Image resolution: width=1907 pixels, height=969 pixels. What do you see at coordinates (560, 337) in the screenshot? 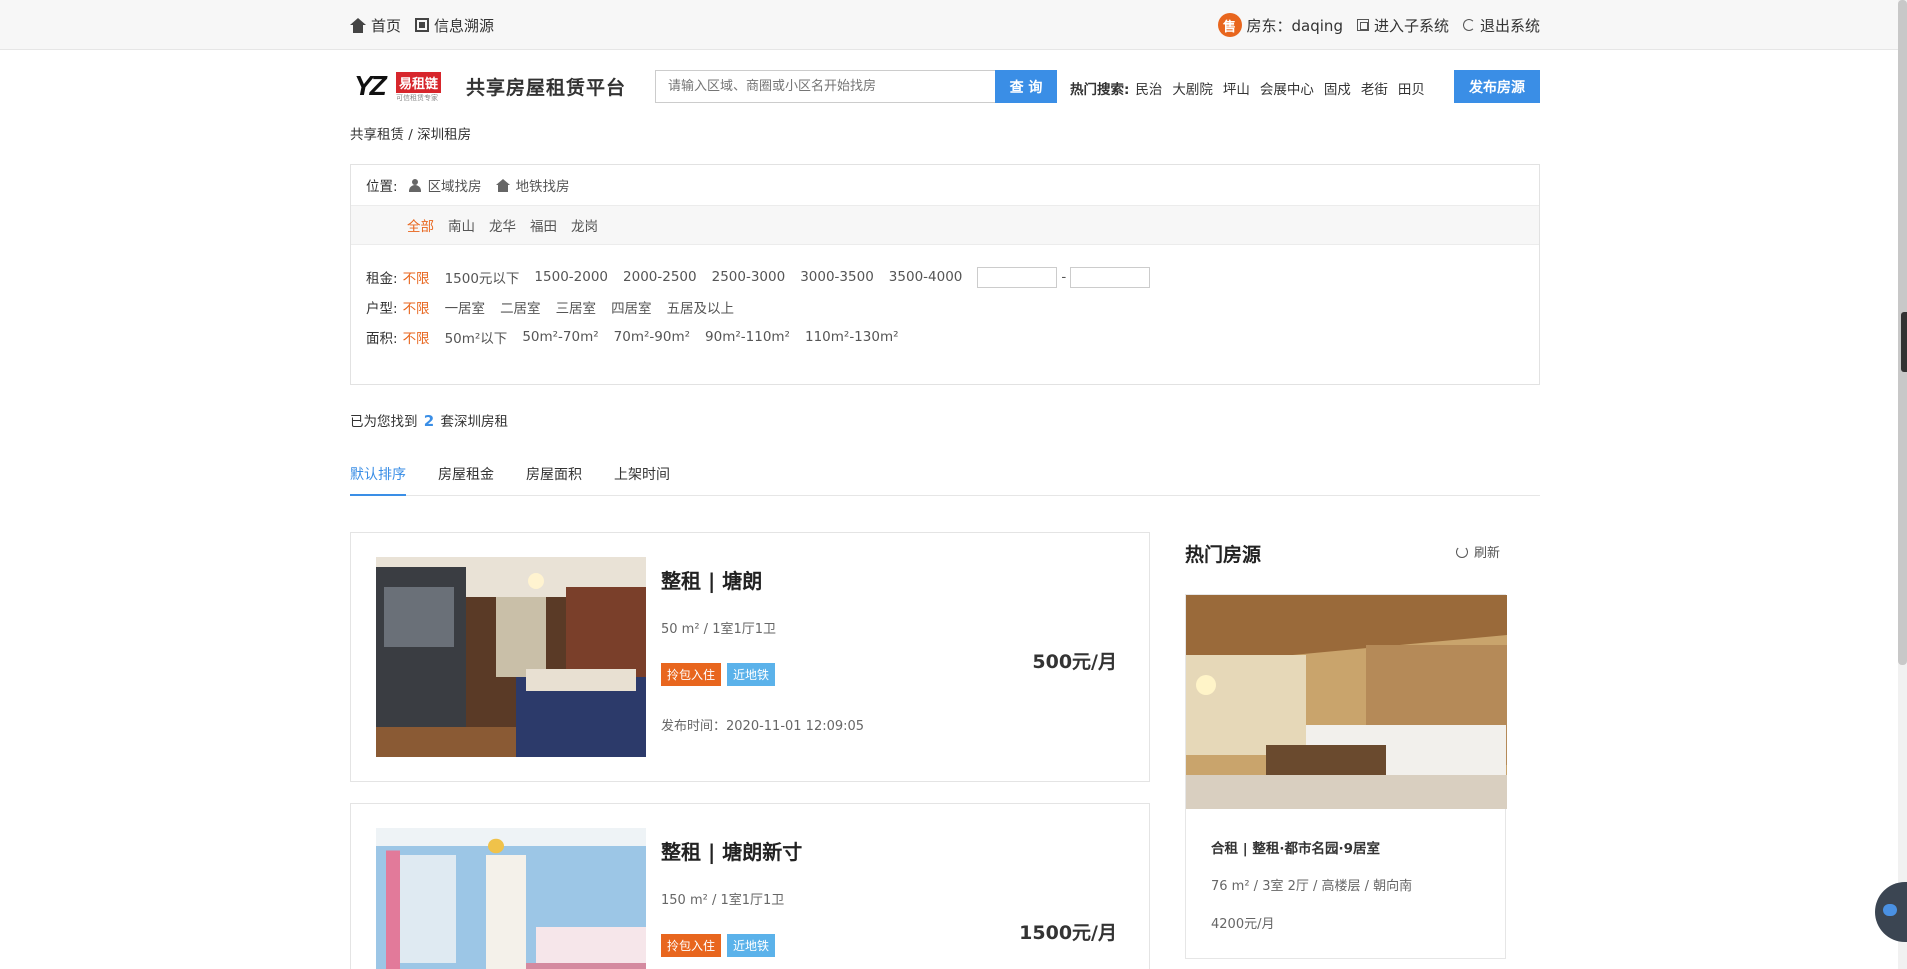
I see `area-option: 50m²-70m²` at bounding box center [560, 337].